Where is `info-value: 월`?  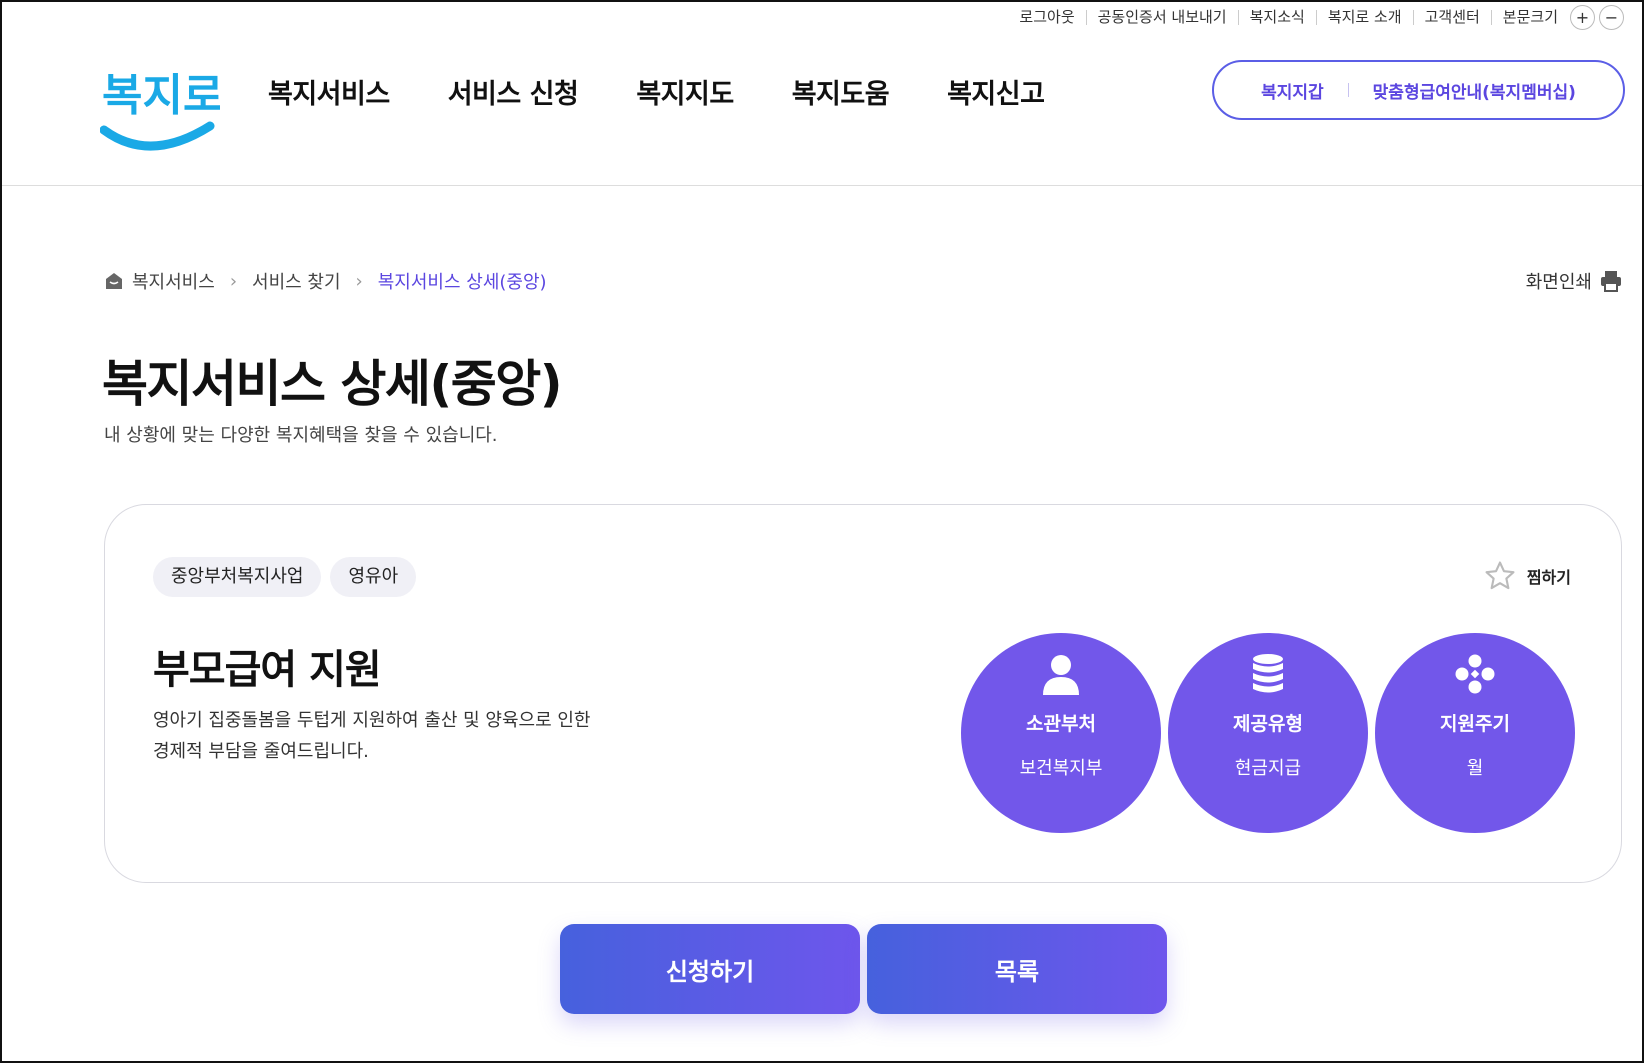
info-value: 월 is located at coordinates (1475, 768).